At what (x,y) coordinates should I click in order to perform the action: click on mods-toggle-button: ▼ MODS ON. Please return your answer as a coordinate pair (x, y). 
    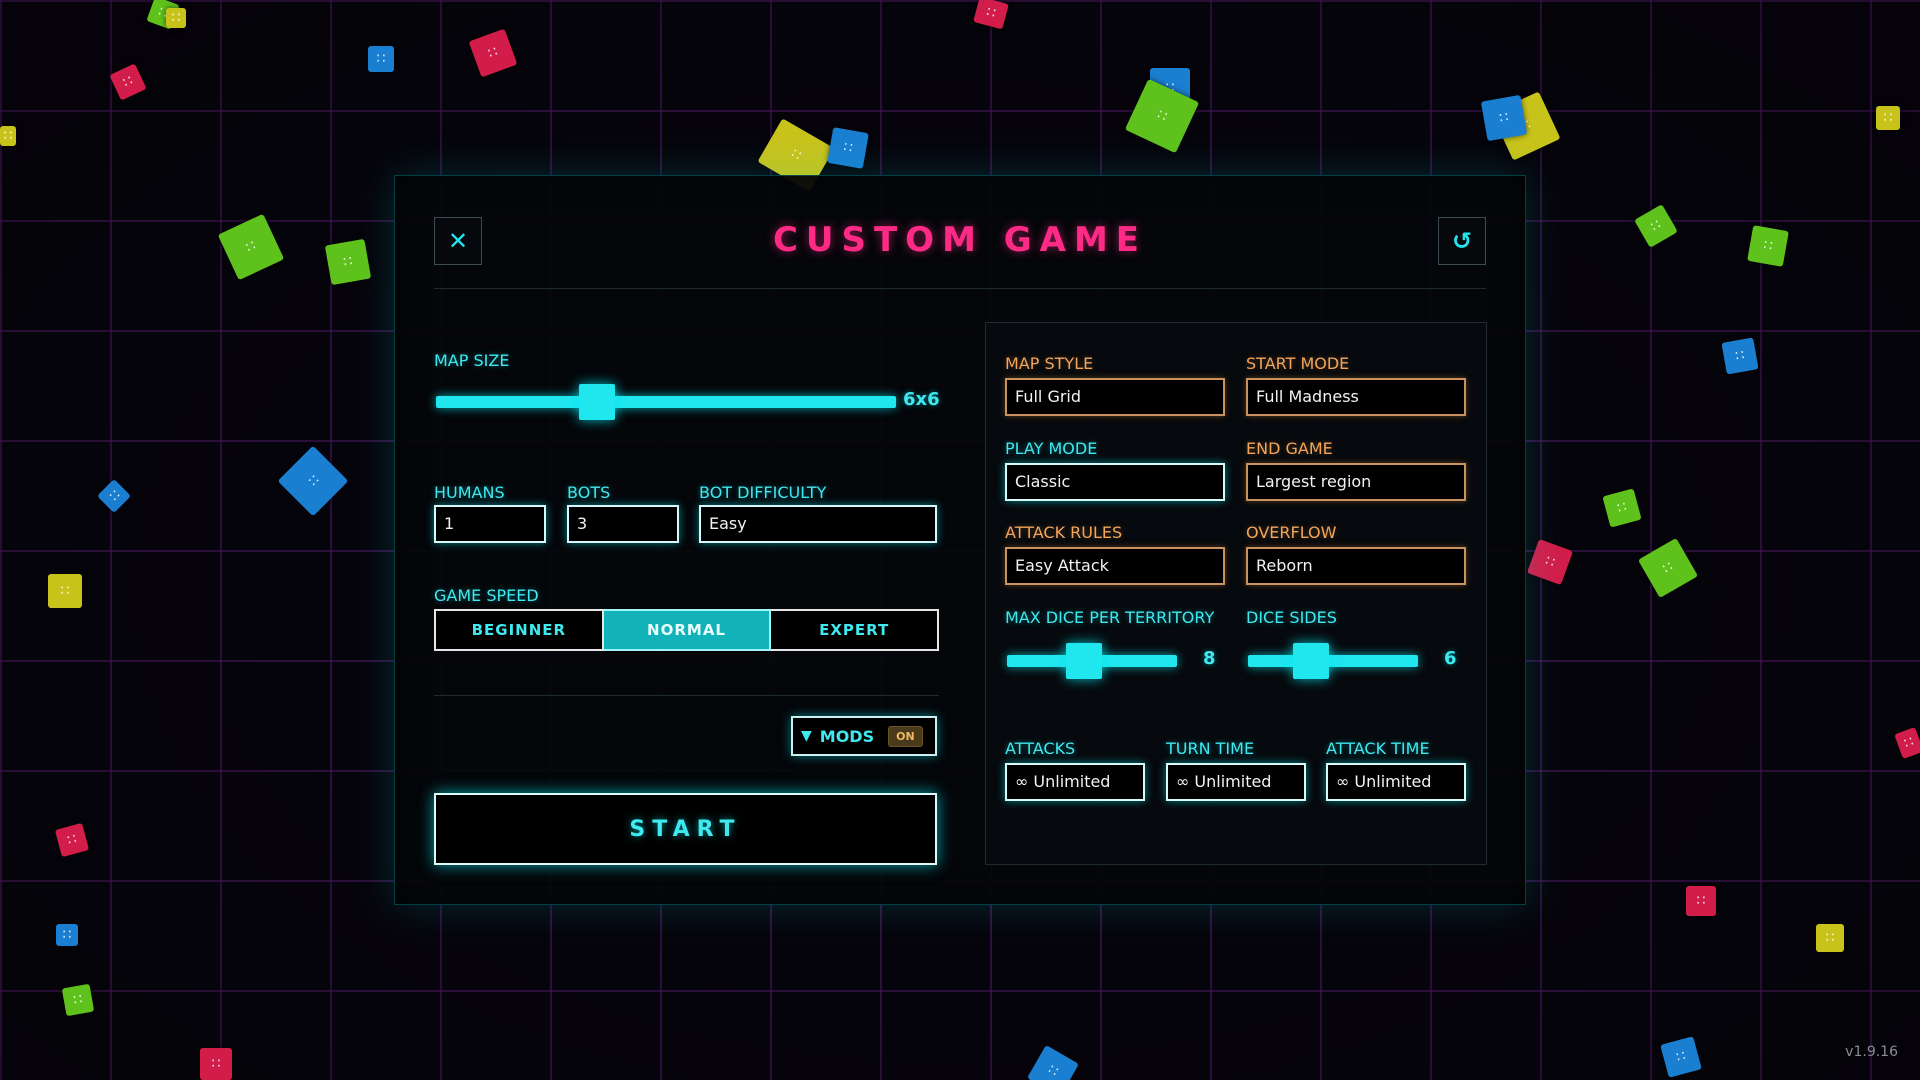
    Looking at the image, I should click on (864, 736).